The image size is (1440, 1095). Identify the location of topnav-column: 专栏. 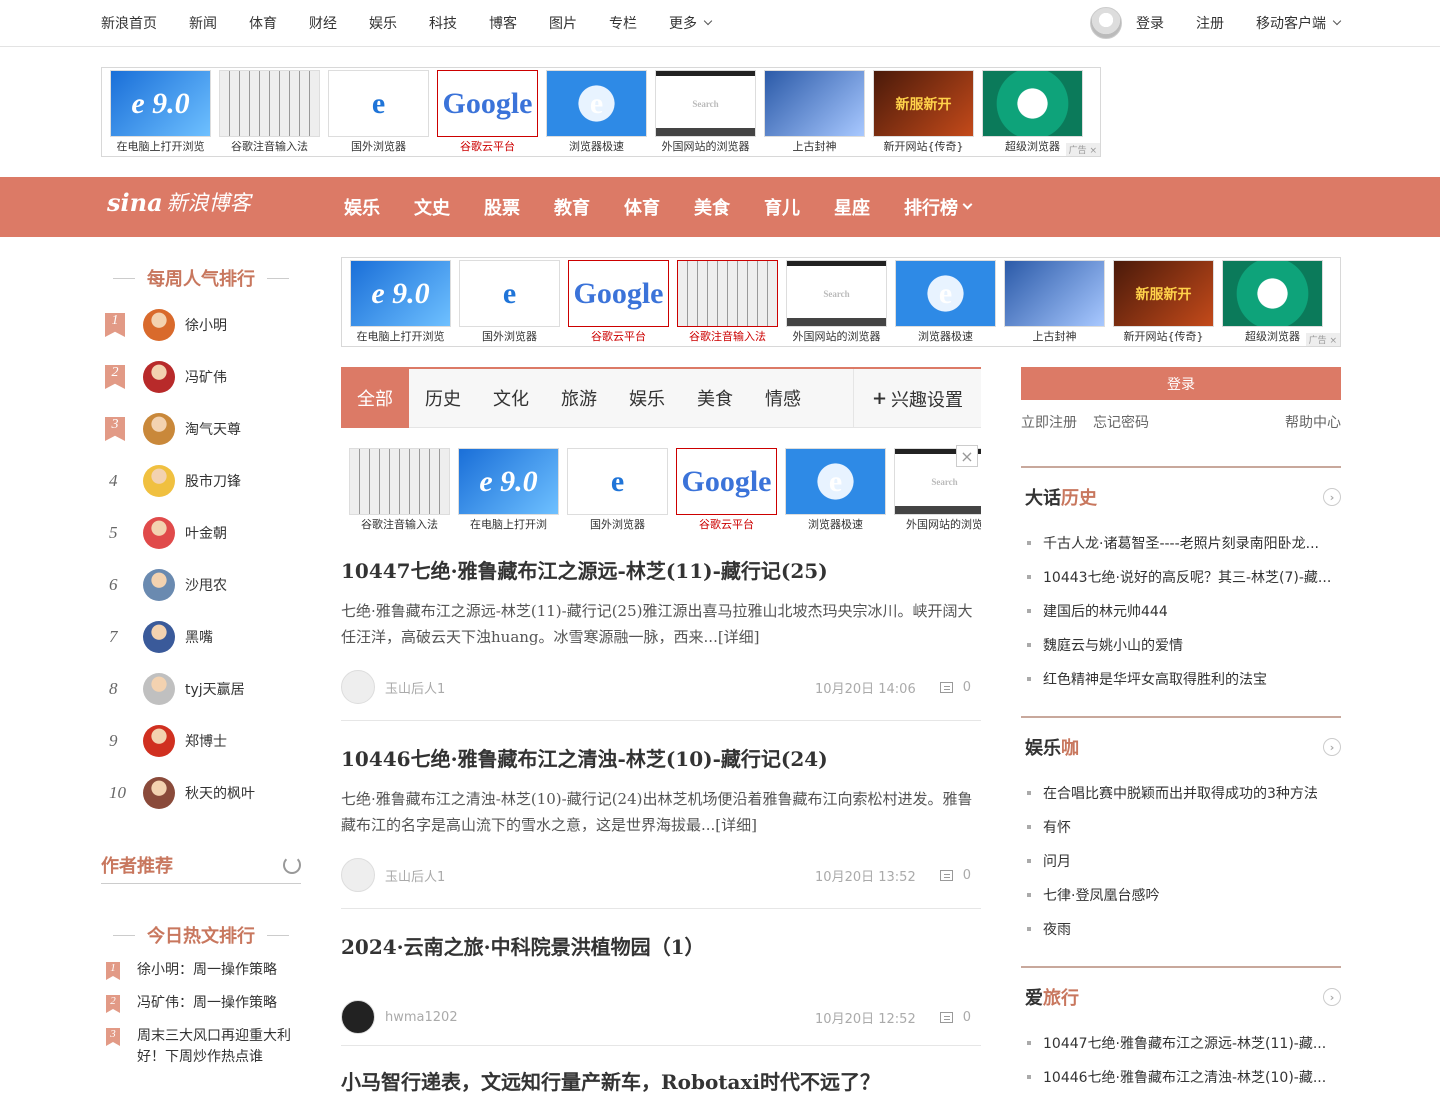
(623, 23).